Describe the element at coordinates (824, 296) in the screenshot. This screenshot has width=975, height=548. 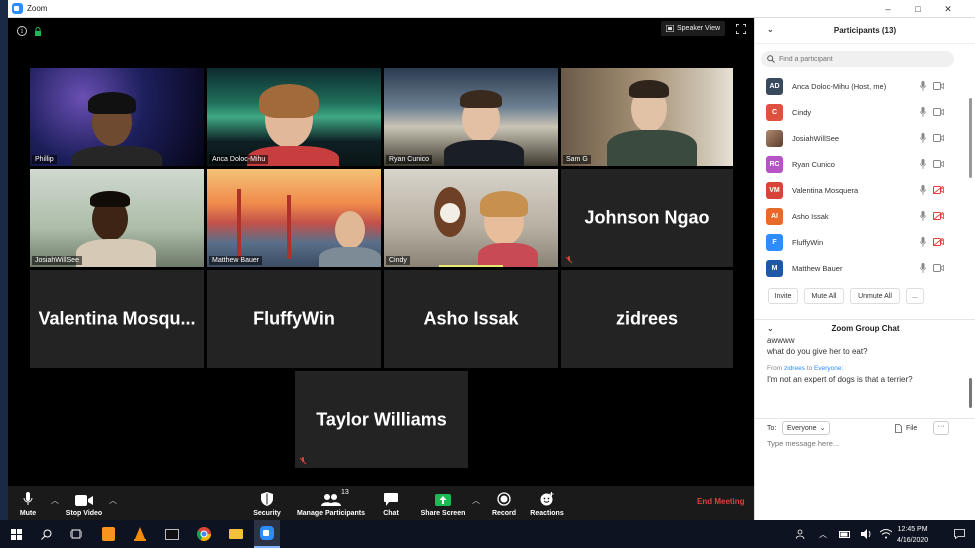
I see `mute-all-button: Mute All` at that location.